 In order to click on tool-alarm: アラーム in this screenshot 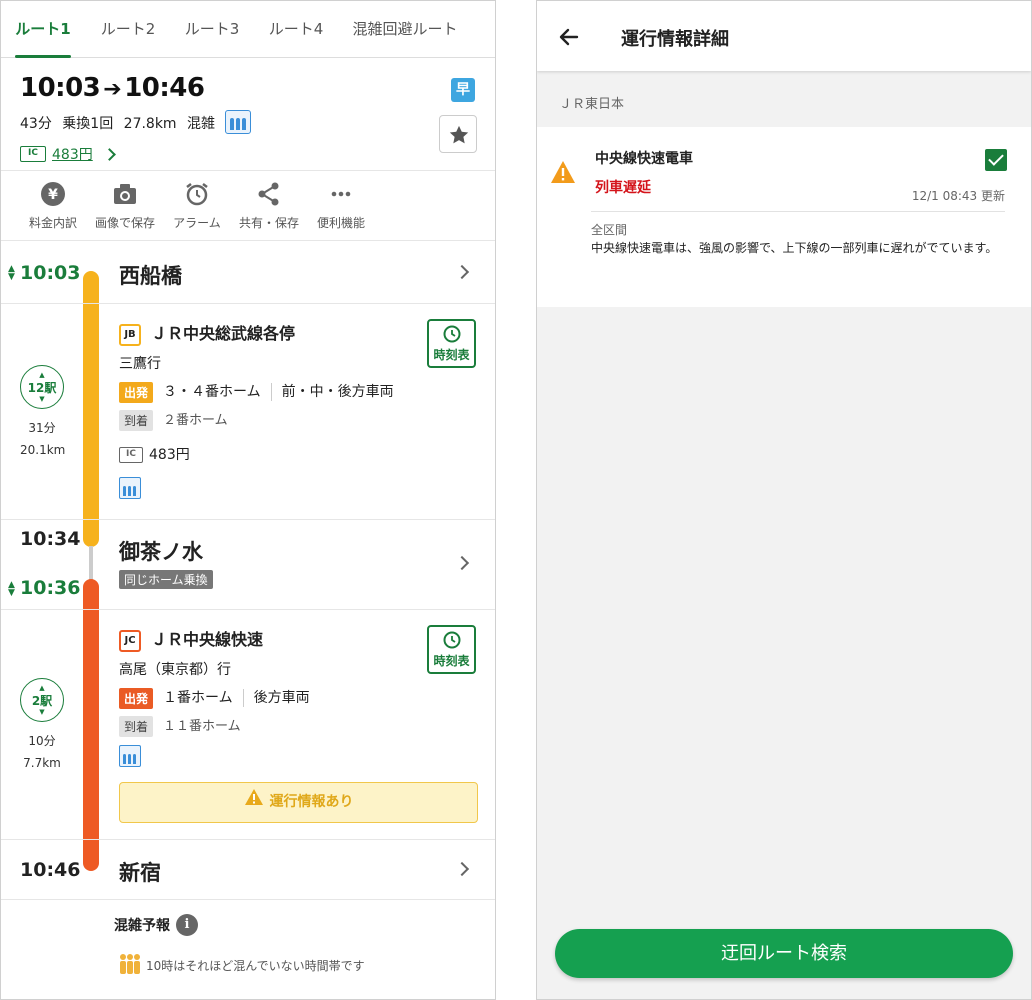, I will do `click(197, 205)`.